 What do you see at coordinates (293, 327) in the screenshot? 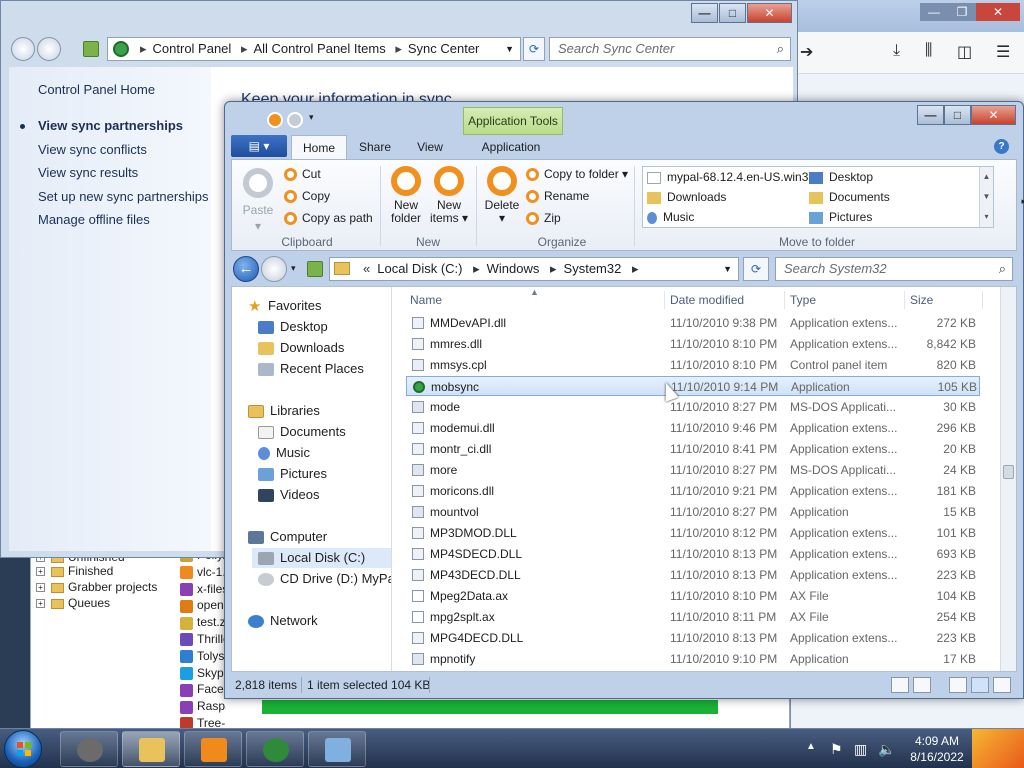
I see `nav-desktop: Desktop` at bounding box center [293, 327].